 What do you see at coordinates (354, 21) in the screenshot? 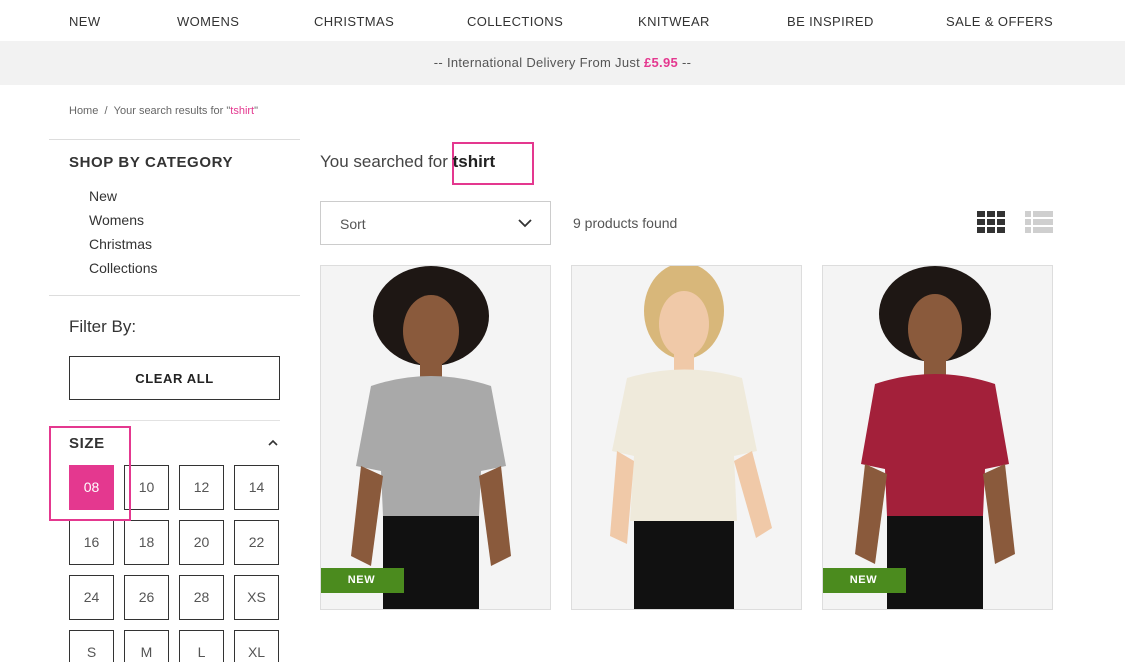
I see `nav-item-christmas: CHRISTMAS` at bounding box center [354, 21].